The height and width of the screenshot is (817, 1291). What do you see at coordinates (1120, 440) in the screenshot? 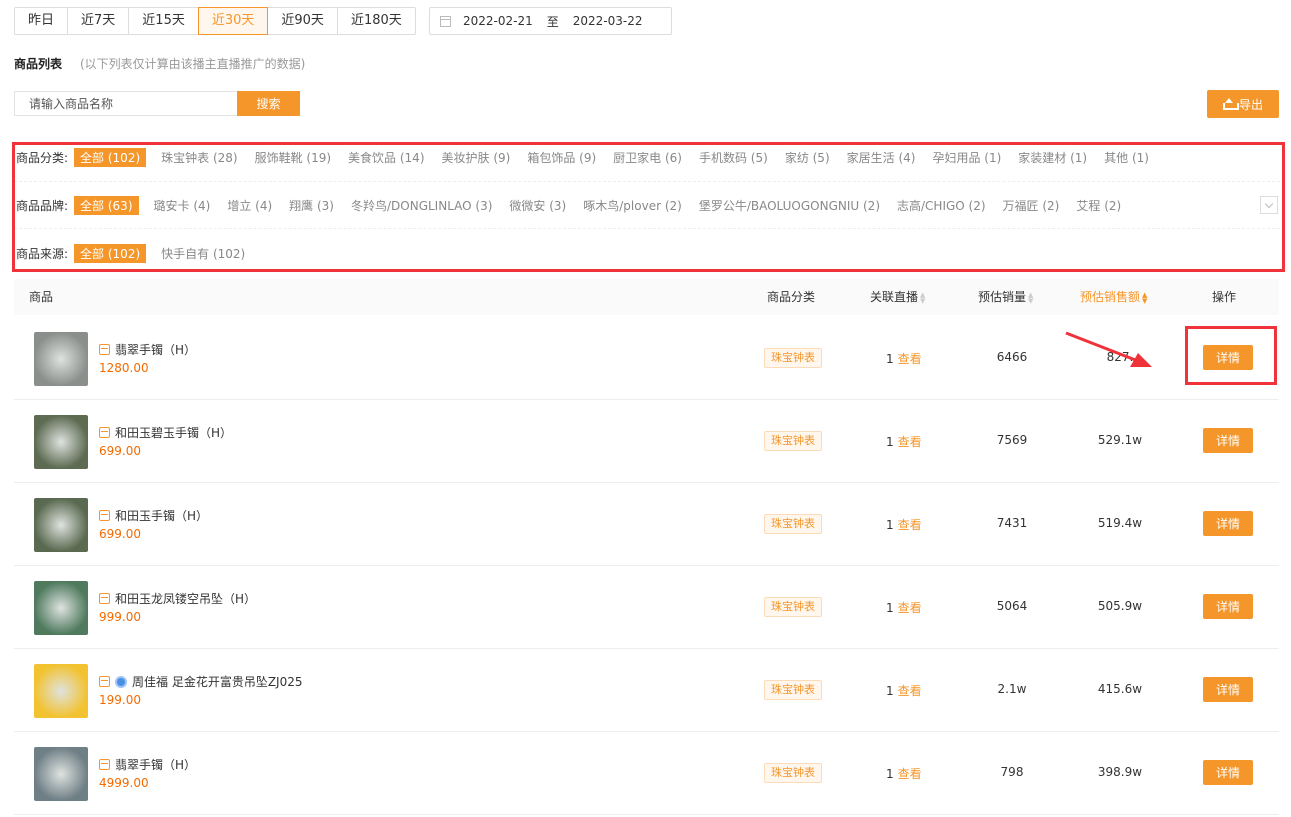
I see `estimated-amount: 529.1w` at bounding box center [1120, 440].